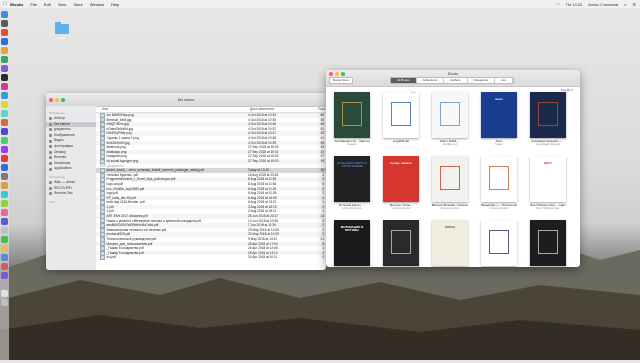 Image resolution: width=640 pixels, height=363 pixels. What do you see at coordinates (634, 4) in the screenshot?
I see `menu-list-icon: ☰` at bounding box center [634, 4].